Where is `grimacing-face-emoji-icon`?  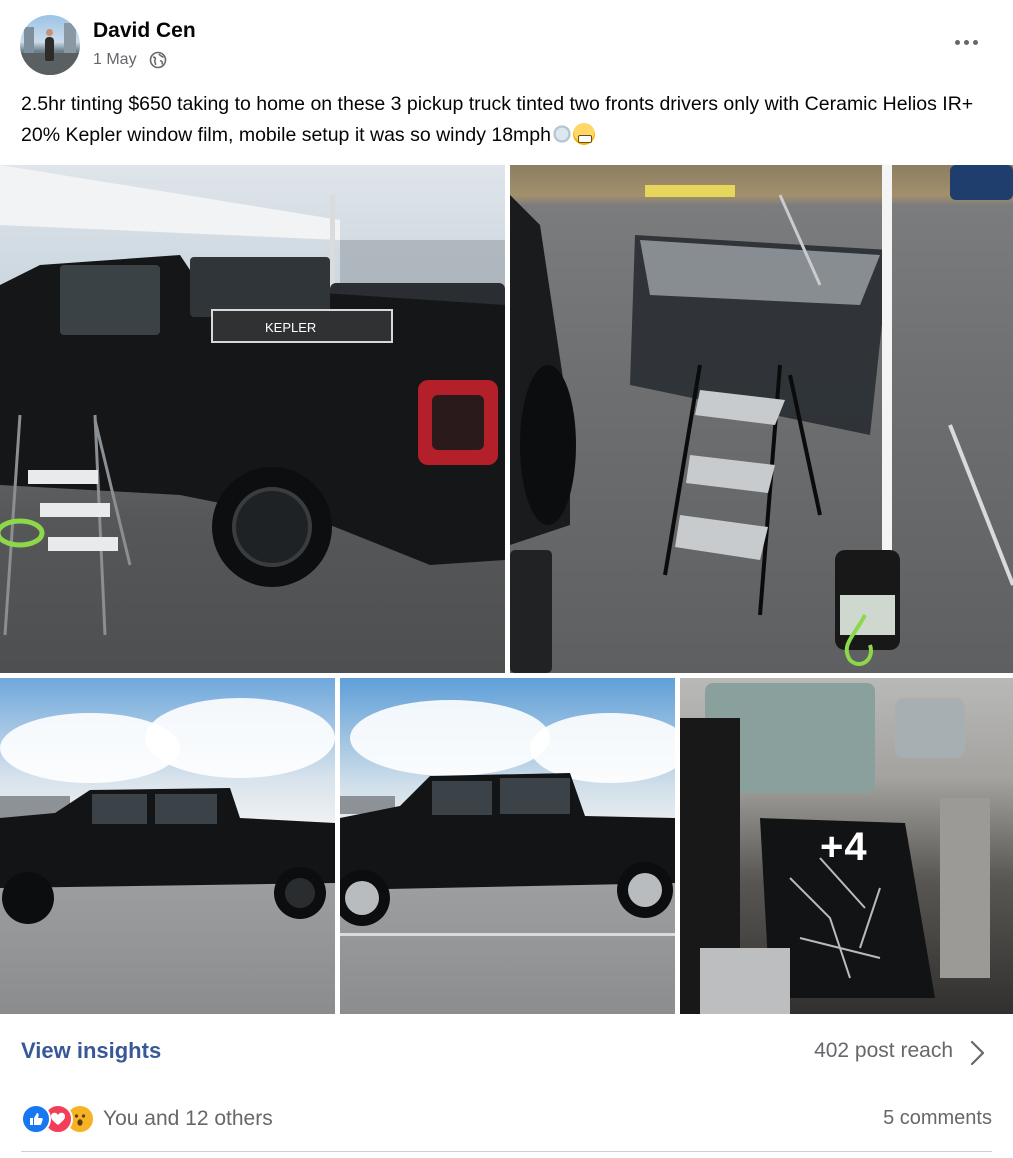 grimacing-face-emoji-icon is located at coordinates (584, 134).